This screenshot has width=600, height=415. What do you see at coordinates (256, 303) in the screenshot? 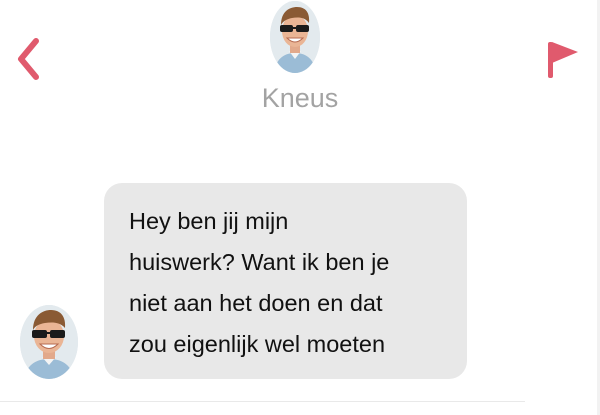
I see `message-line: niet aan het doen en dat` at bounding box center [256, 303].